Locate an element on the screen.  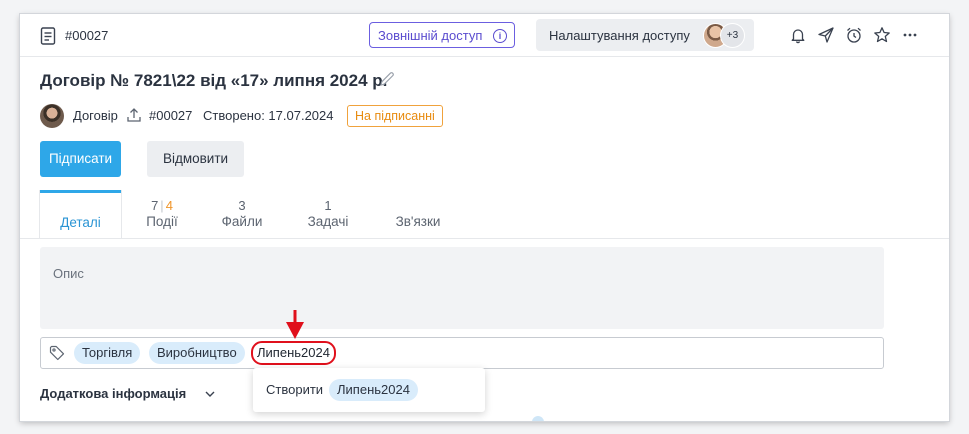
tab-count is located at coordinates (418, 205).